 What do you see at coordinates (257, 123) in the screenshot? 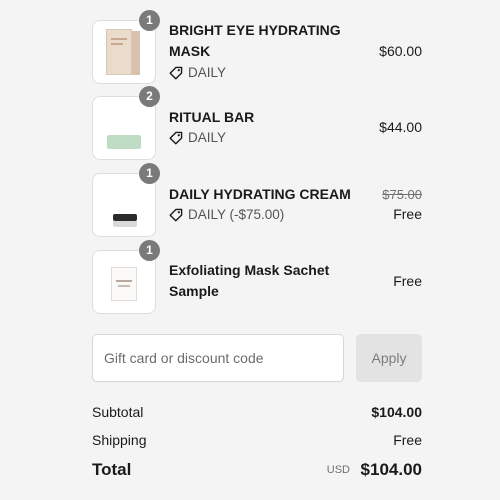
I see `cart-item: 2 RITUAL BAR DAILY $44.00` at bounding box center [257, 123].